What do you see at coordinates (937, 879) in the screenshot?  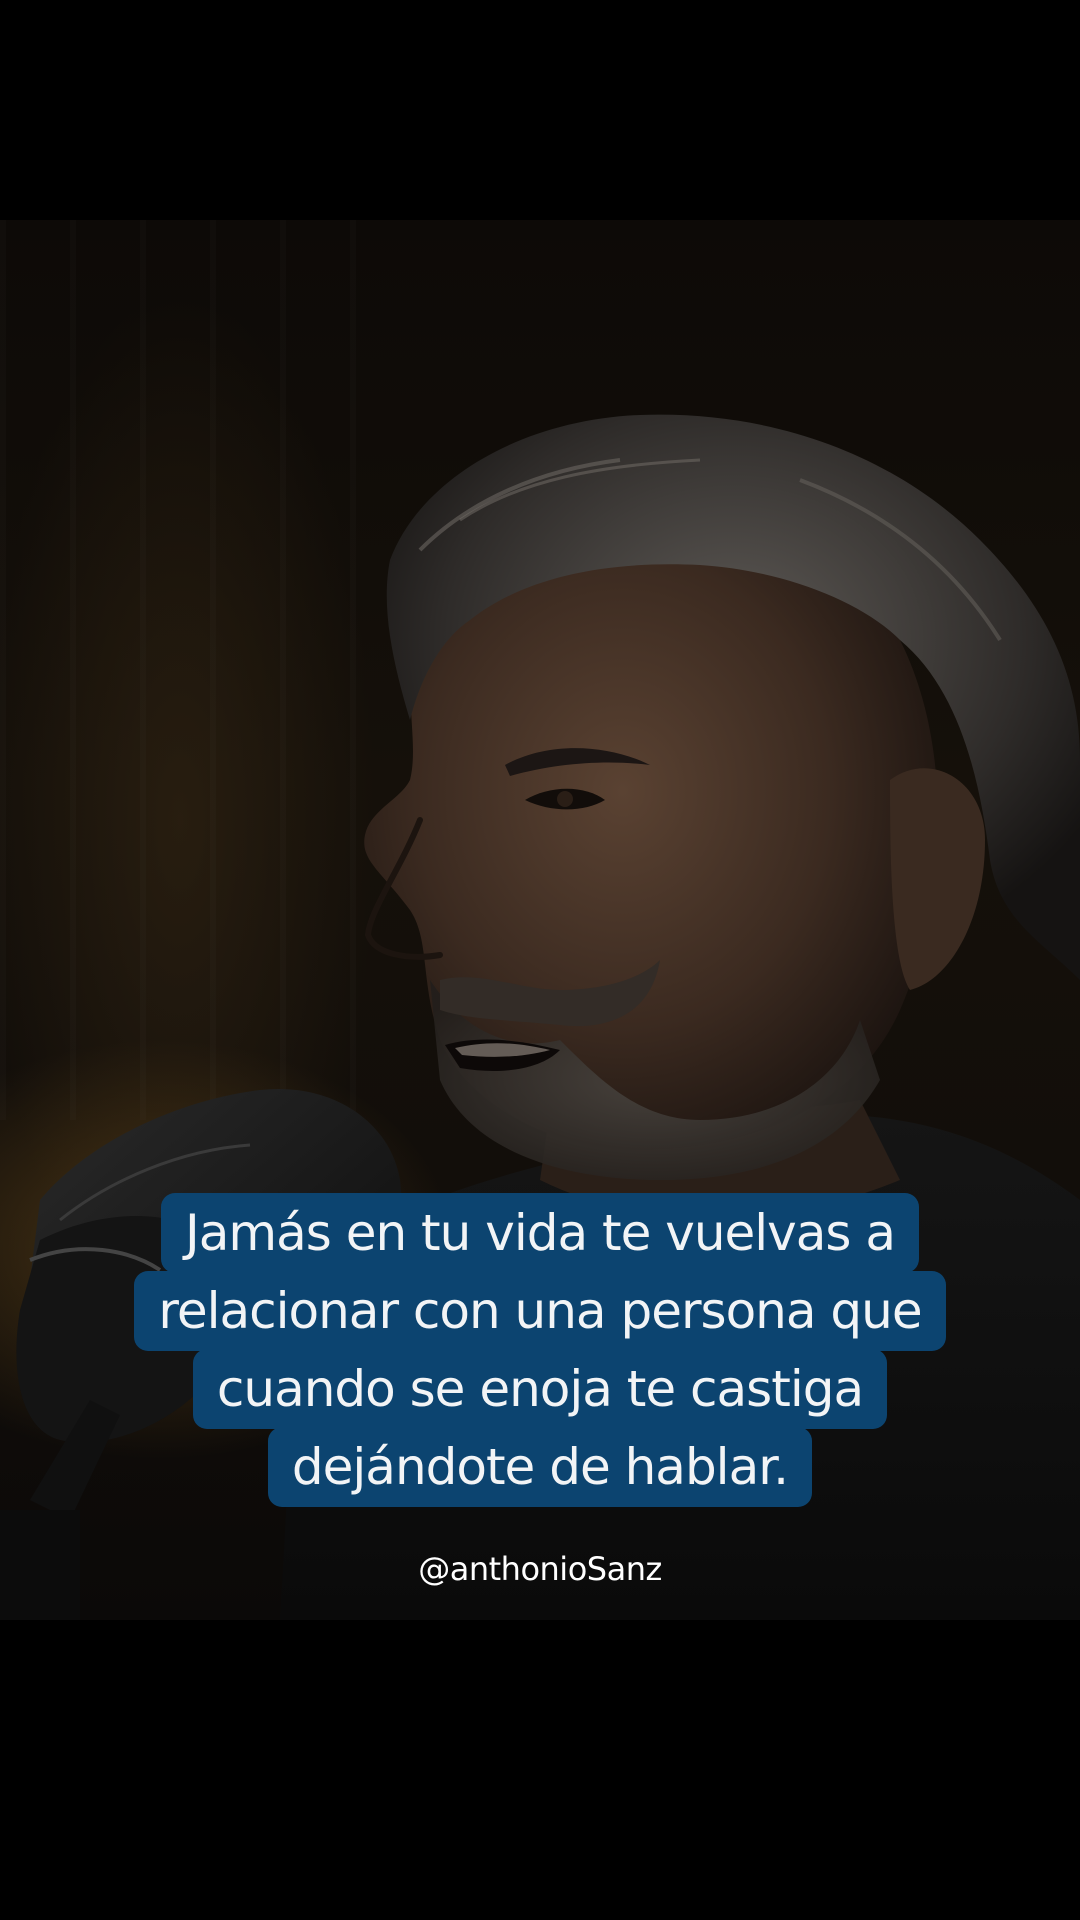 I see `speaker-ear` at bounding box center [937, 879].